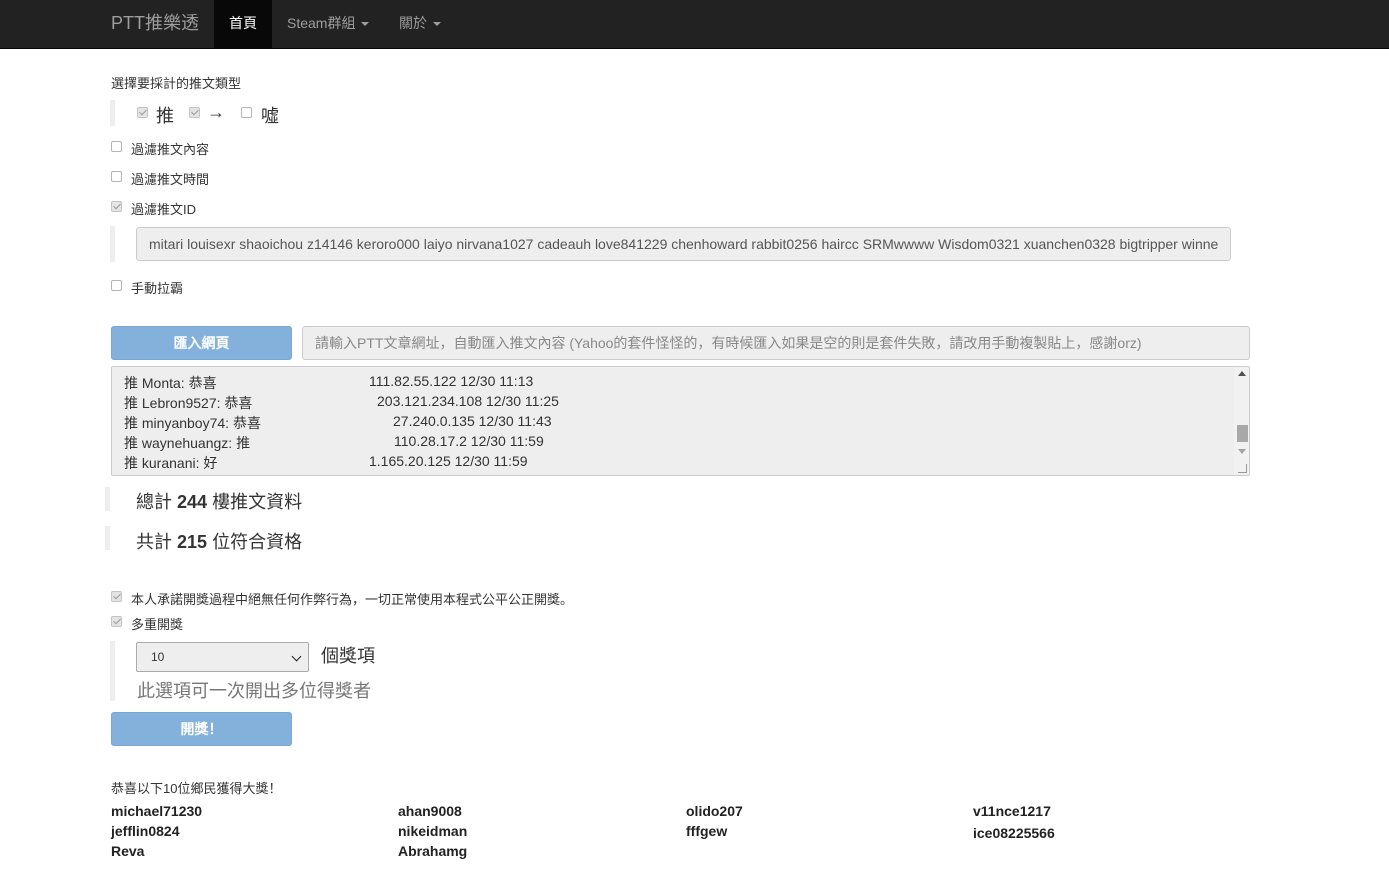  What do you see at coordinates (201, 343) in the screenshot?
I see `import-page-button: 匯入網頁` at bounding box center [201, 343].